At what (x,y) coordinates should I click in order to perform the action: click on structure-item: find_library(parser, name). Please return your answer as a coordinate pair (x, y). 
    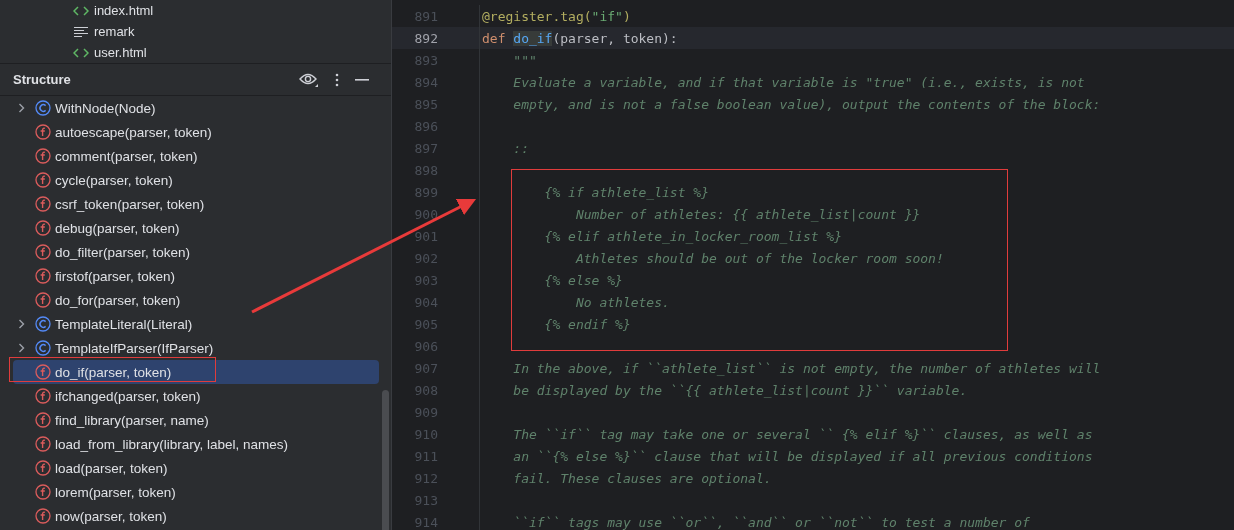
    Looking at the image, I should click on (196, 420).